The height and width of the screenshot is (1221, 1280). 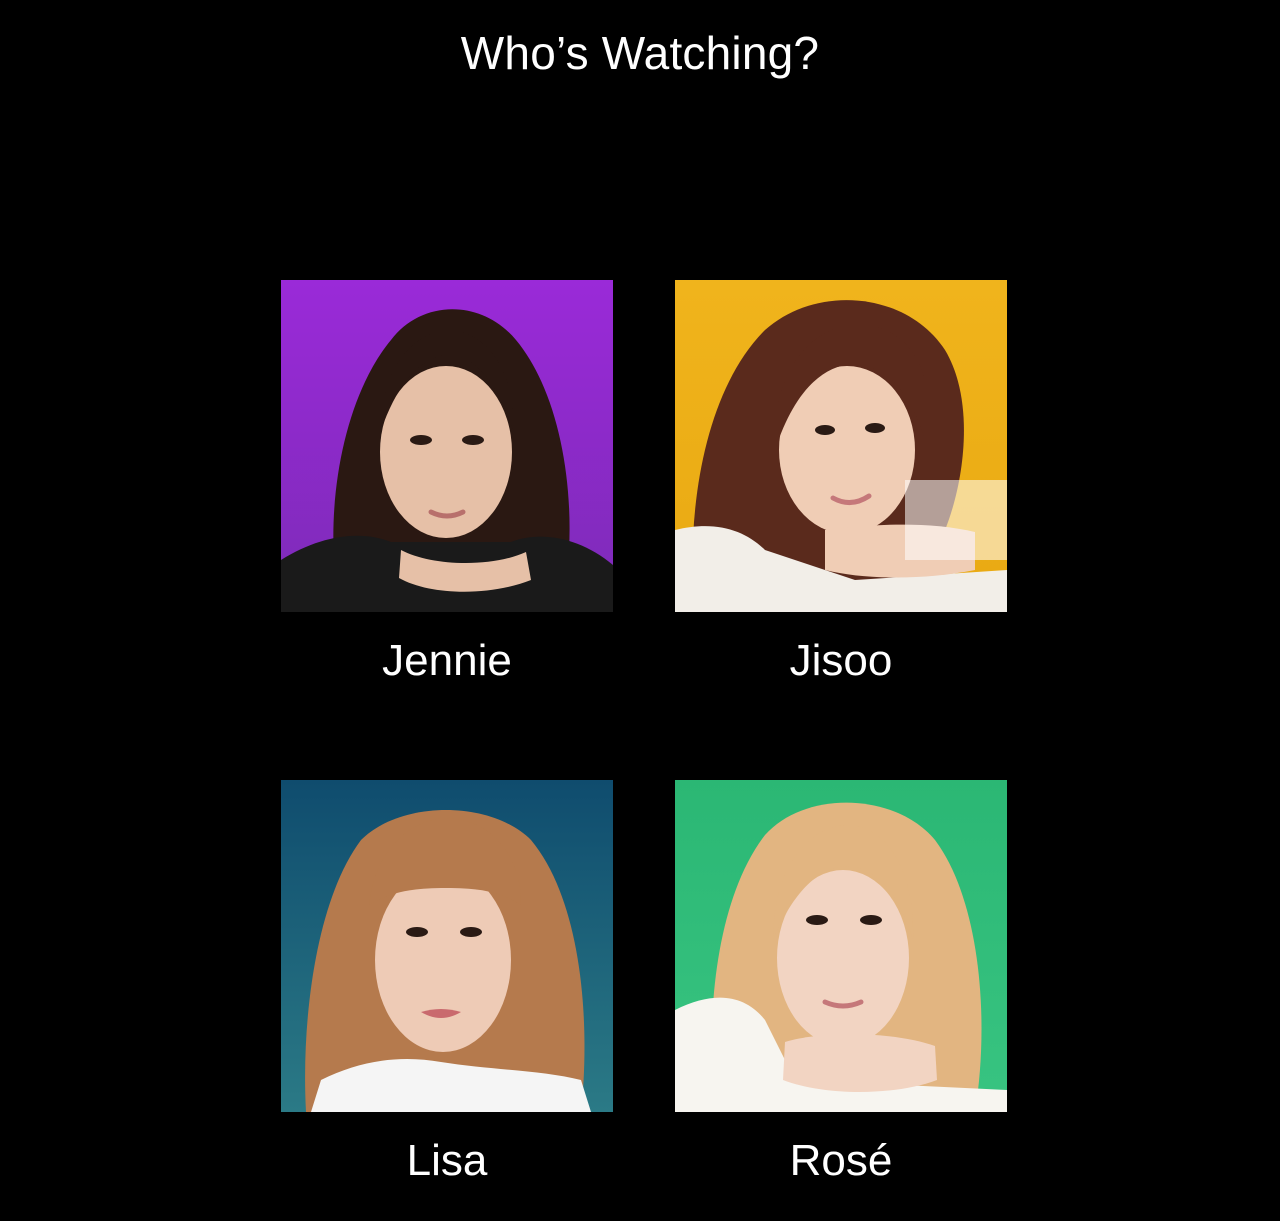 I want to click on profile-name: Jennie, so click(x=447, y=660).